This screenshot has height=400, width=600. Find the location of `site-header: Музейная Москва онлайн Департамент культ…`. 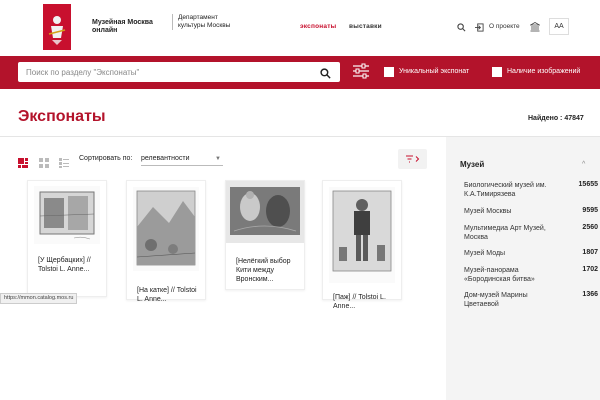

site-header: Музейная Москва онлайн Департамент культ… is located at coordinates (300, 28).